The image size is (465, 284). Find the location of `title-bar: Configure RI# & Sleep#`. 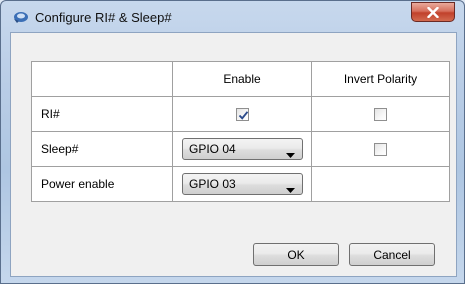

title-bar: Configure RI# & Sleep# is located at coordinates (232, 17).